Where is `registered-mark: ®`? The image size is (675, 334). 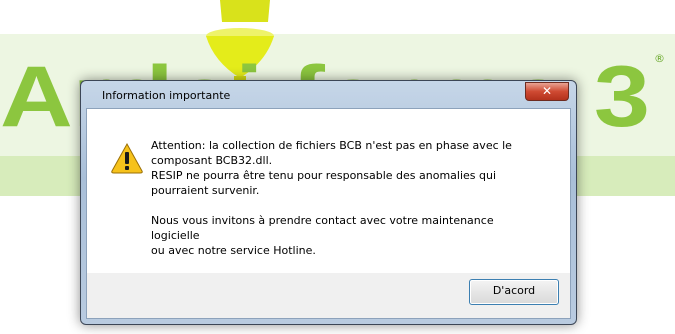
registered-mark: ® is located at coordinates (659, 58).